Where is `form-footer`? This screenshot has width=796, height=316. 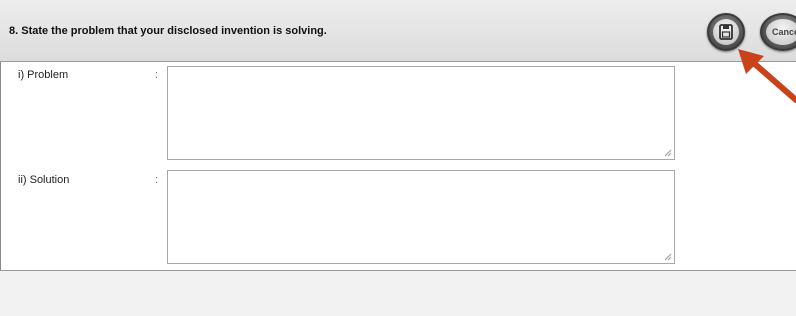 form-footer is located at coordinates (398, 293).